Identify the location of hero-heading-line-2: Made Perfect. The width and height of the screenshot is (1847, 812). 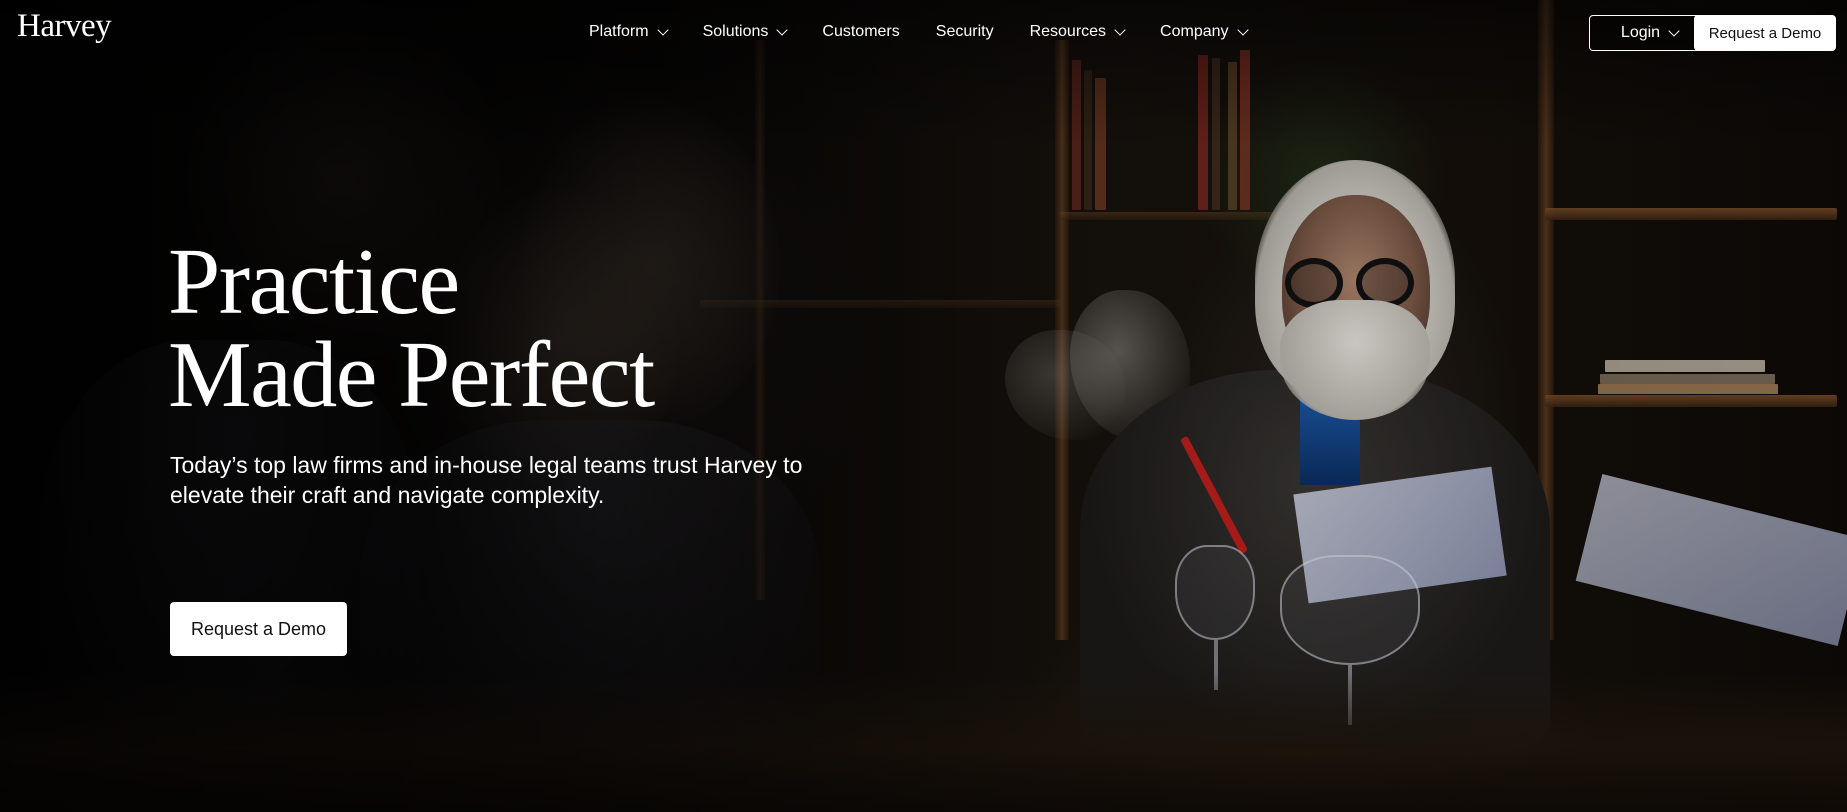
(411, 375).